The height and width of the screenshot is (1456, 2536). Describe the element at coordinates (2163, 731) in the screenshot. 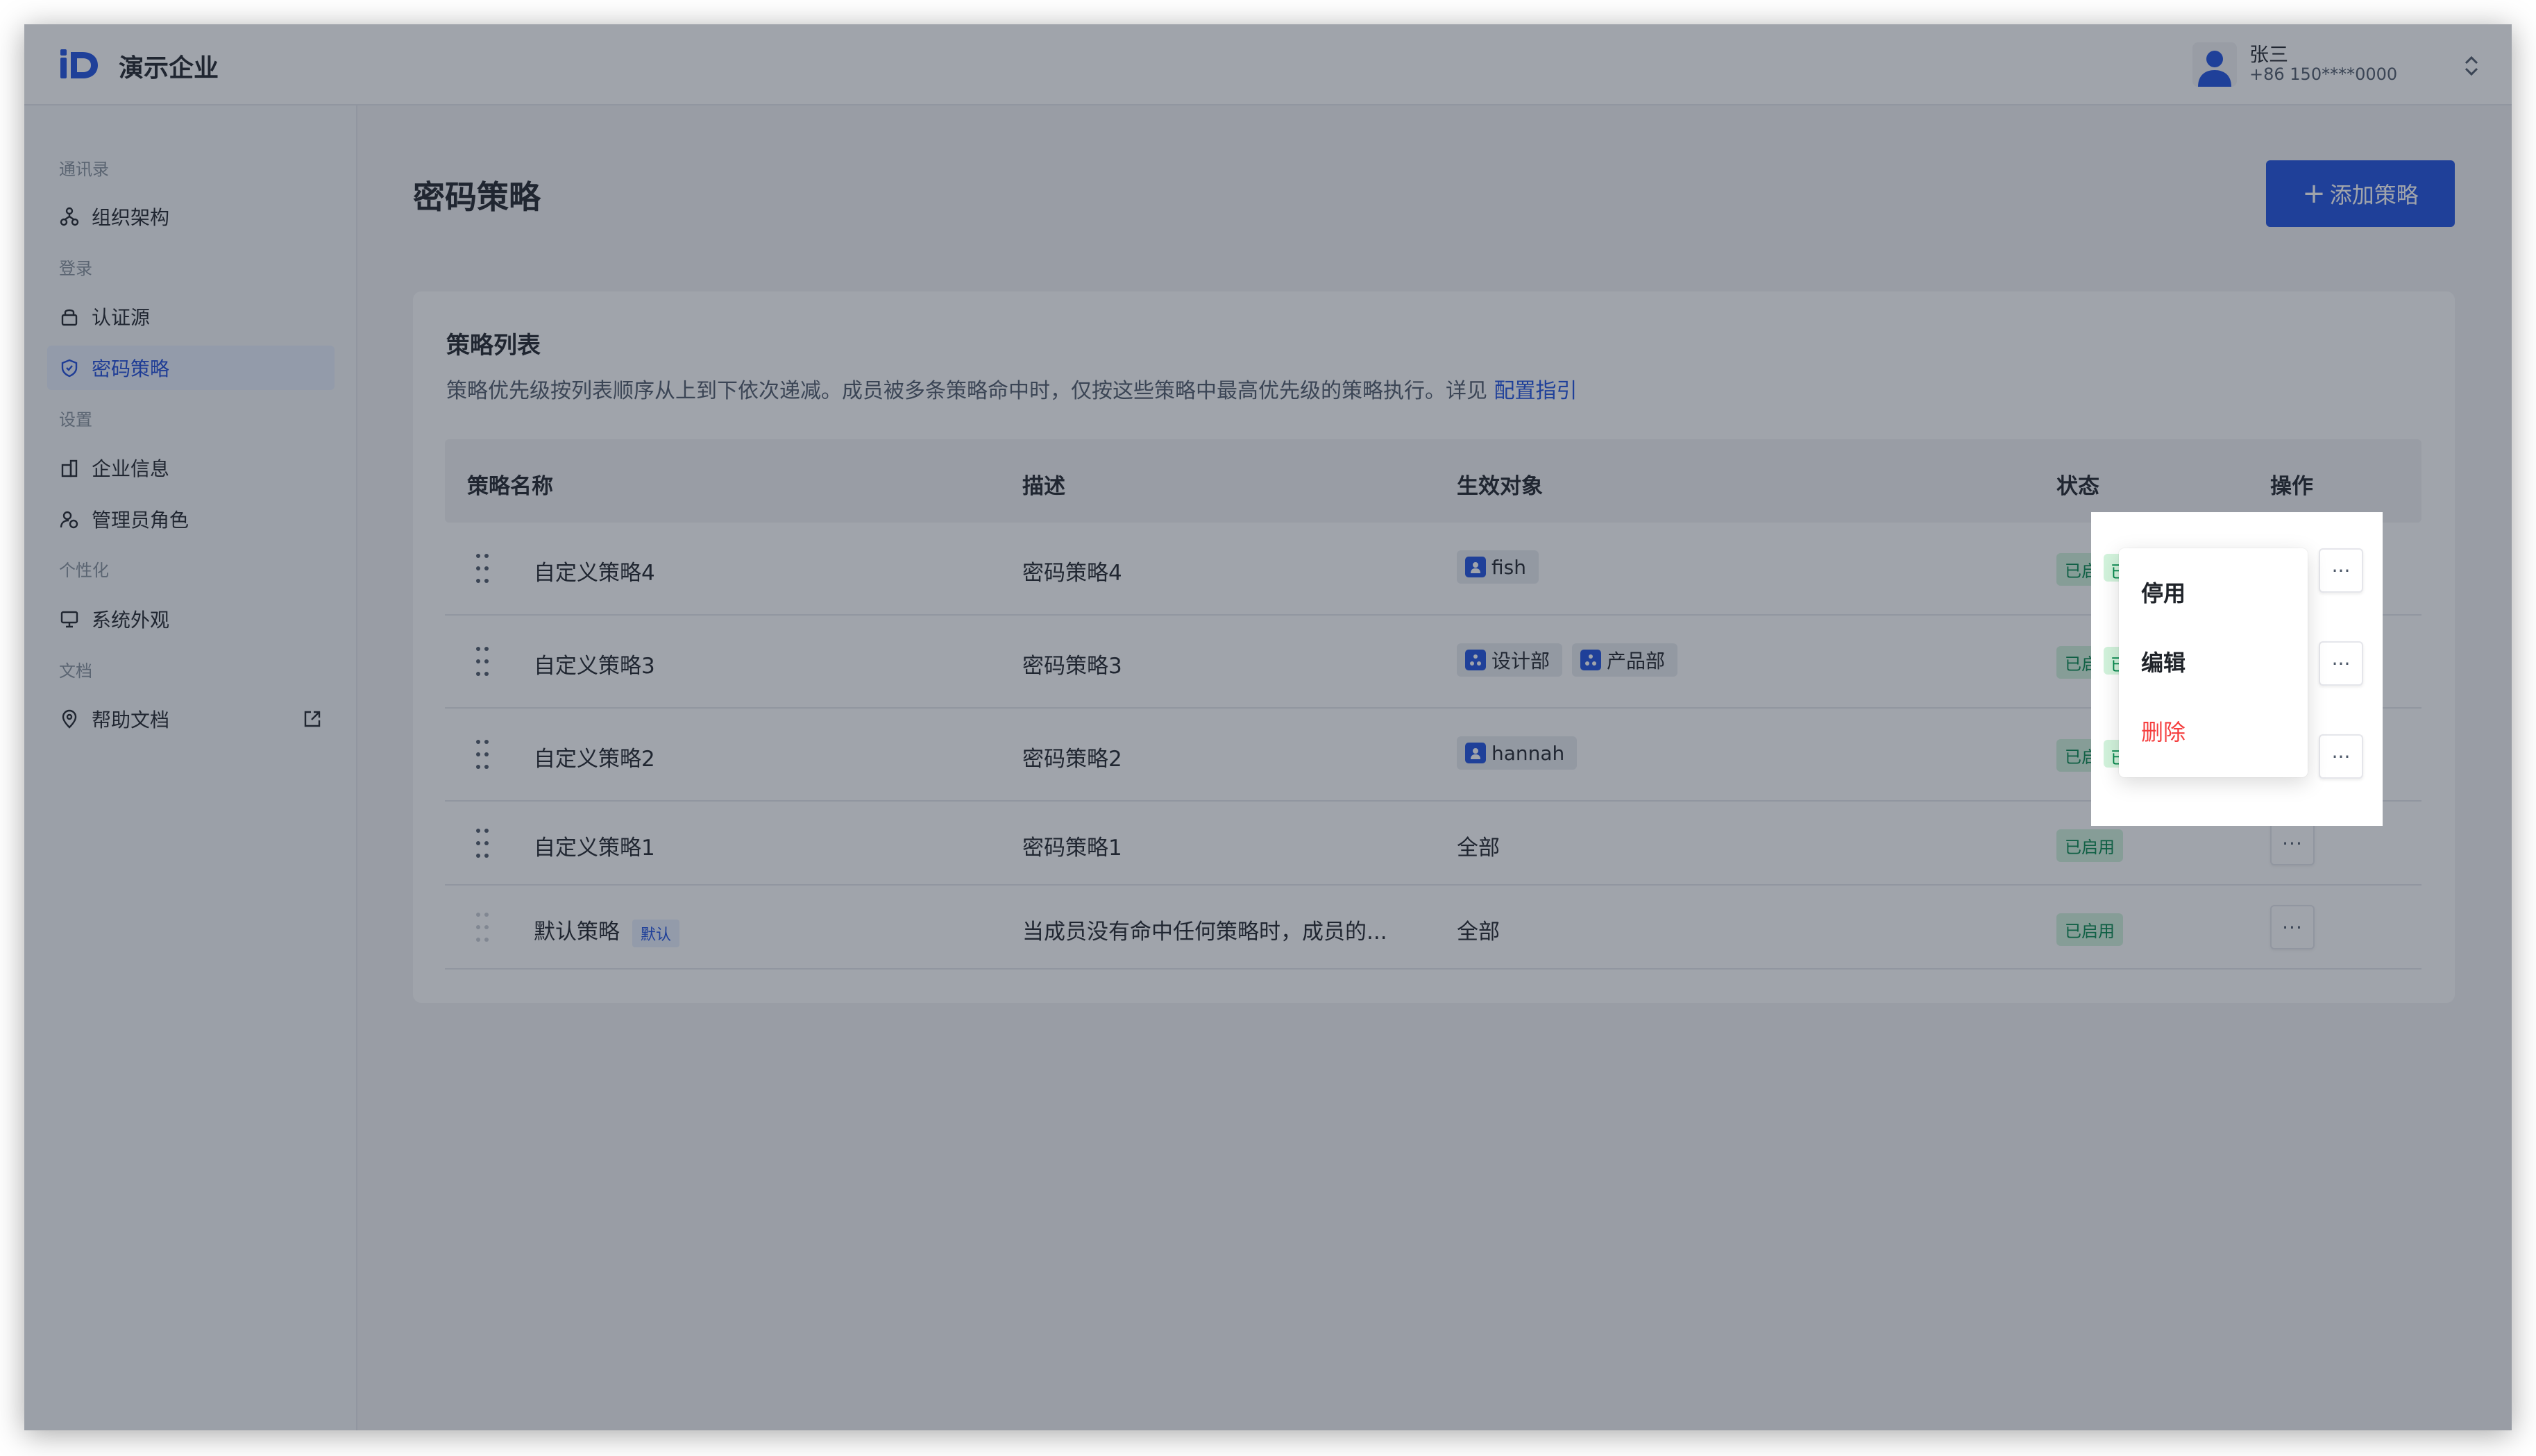

I see `menu-item-delete: 删除` at that location.